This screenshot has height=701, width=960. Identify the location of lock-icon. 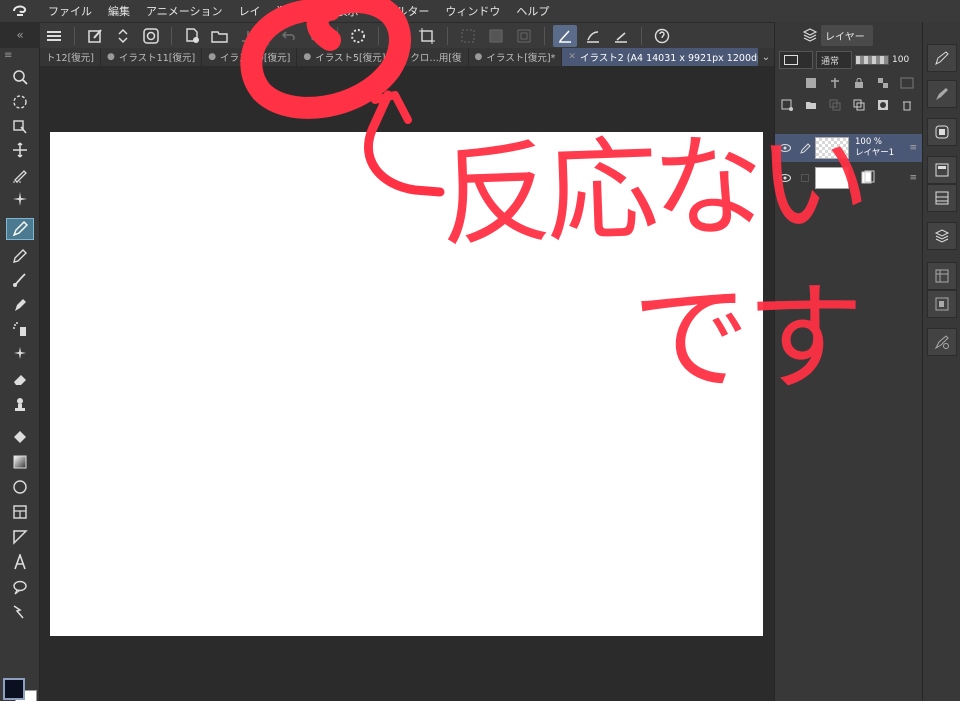
(859, 83).